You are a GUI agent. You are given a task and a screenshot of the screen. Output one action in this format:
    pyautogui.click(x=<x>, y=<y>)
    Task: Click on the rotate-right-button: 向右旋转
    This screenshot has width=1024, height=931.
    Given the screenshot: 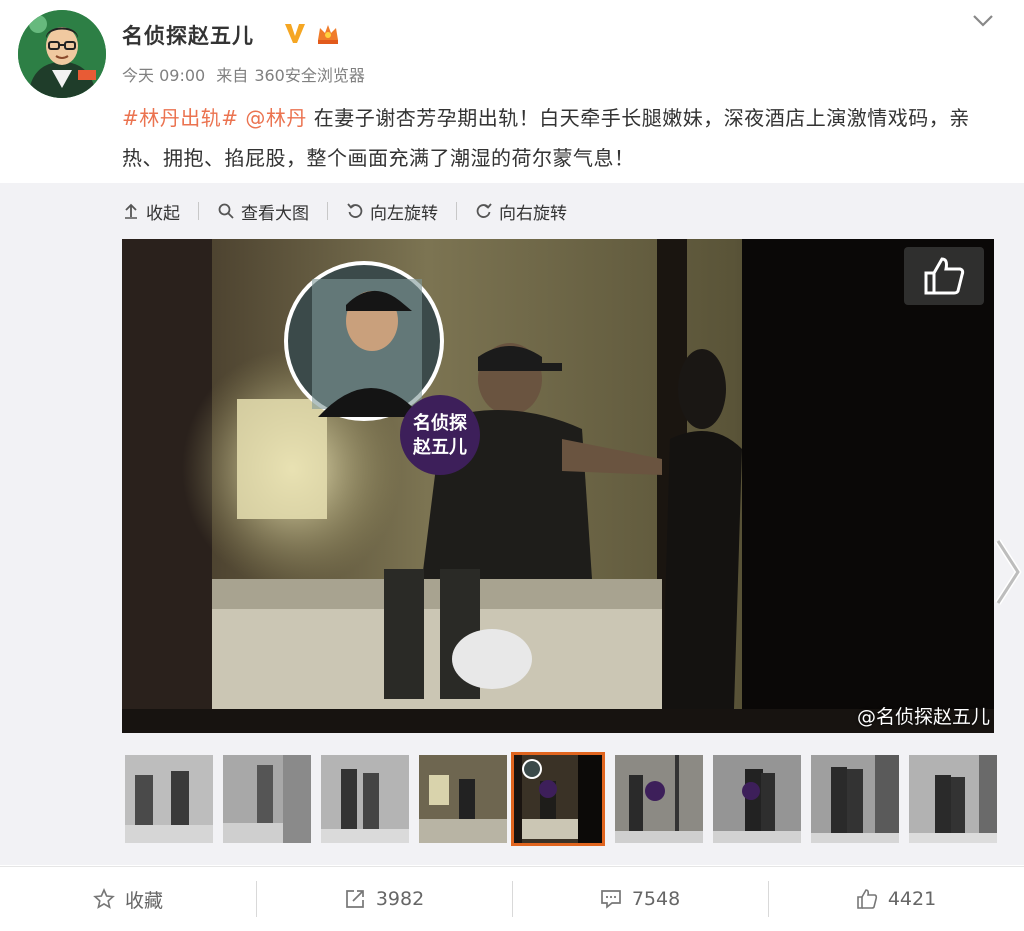 What is the action you would take?
    pyautogui.click(x=521, y=211)
    